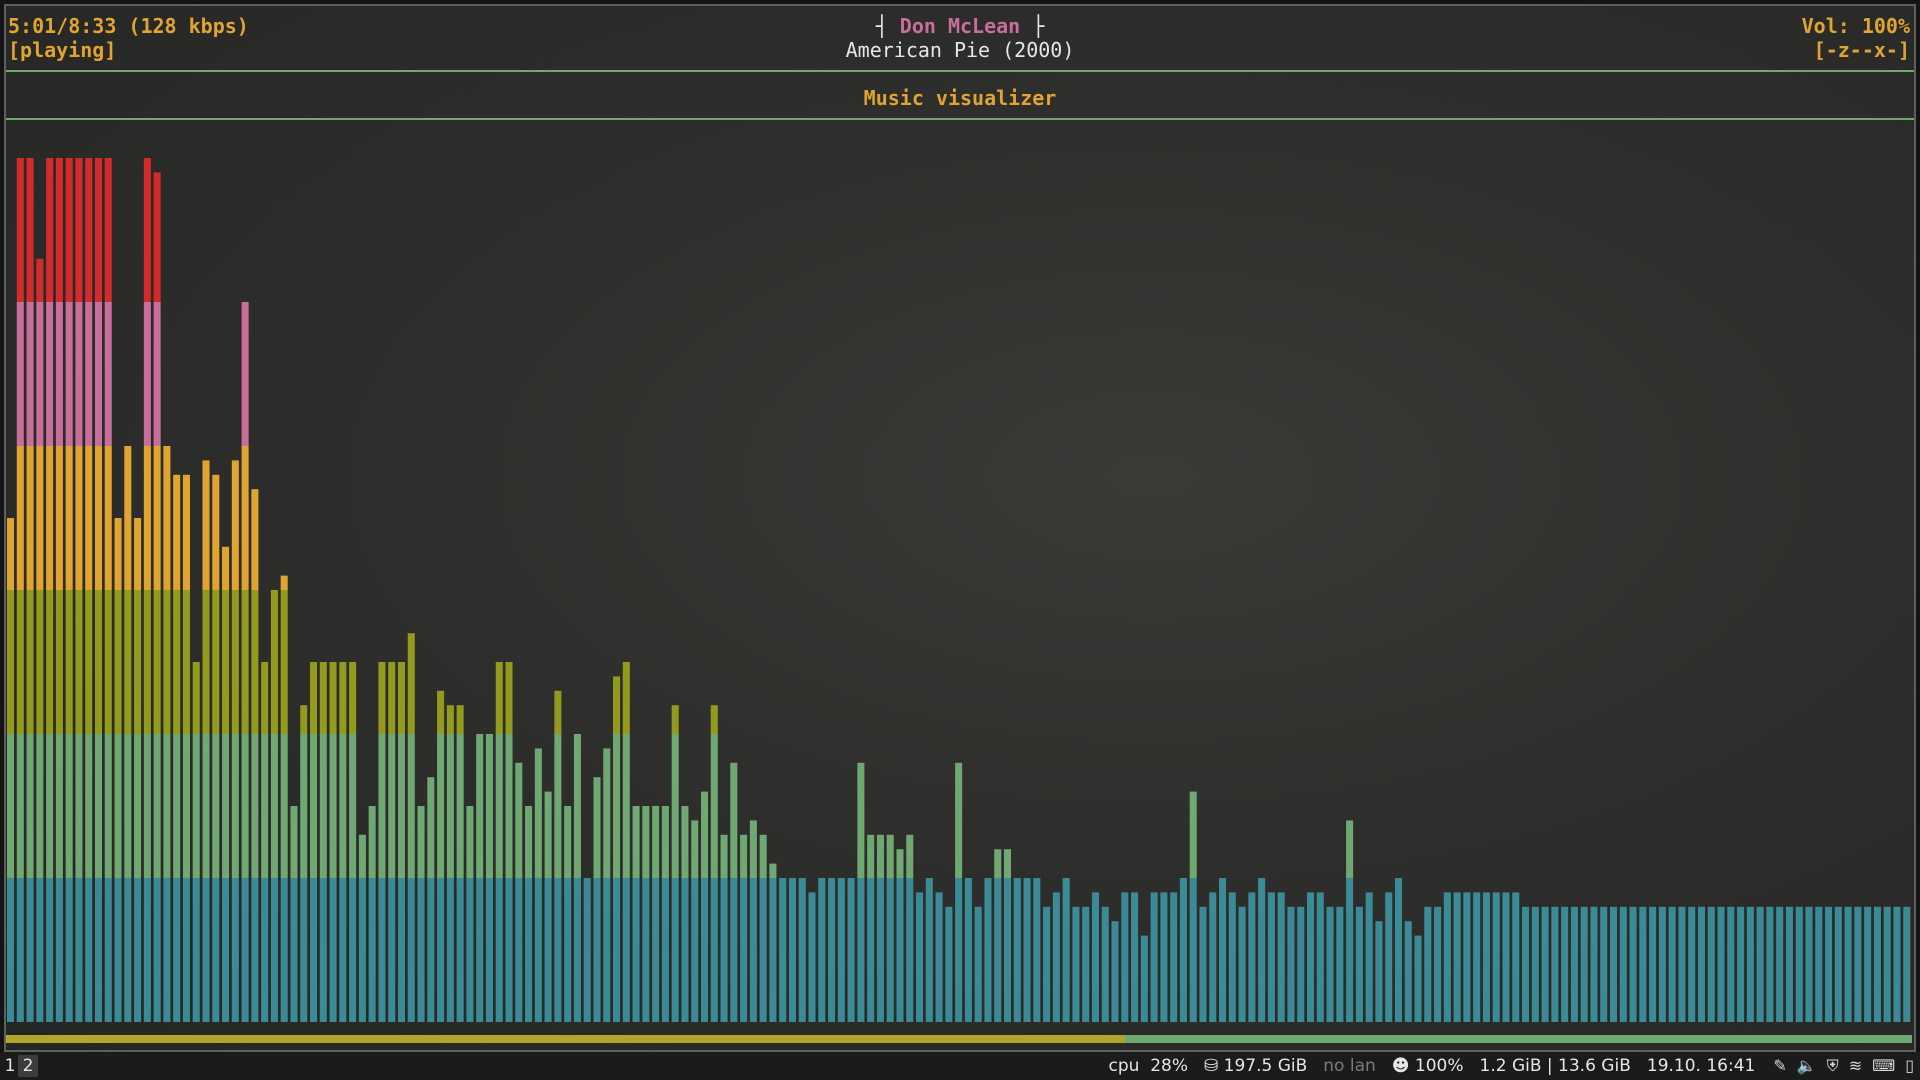 This screenshot has width=1920, height=1080. I want to click on speaker-icon: 🔈, so click(1807, 1066).